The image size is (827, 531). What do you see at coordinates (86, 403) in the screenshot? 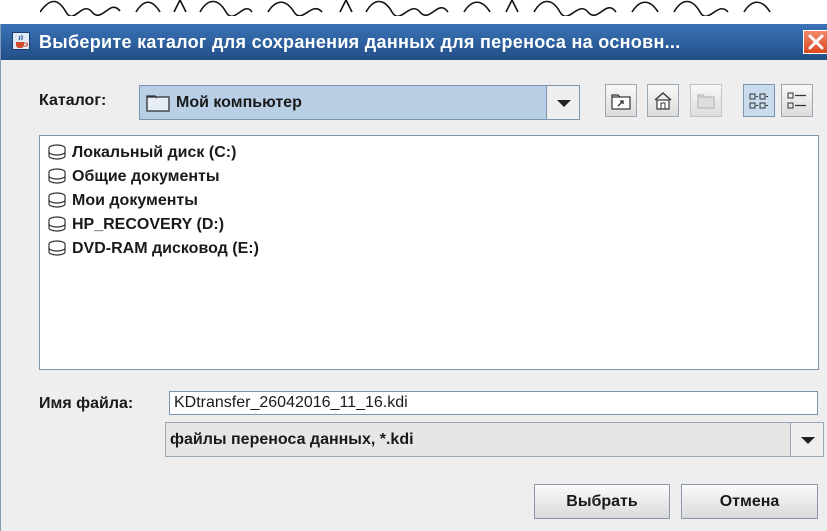
I see `file-name-label: Имя файла:` at bounding box center [86, 403].